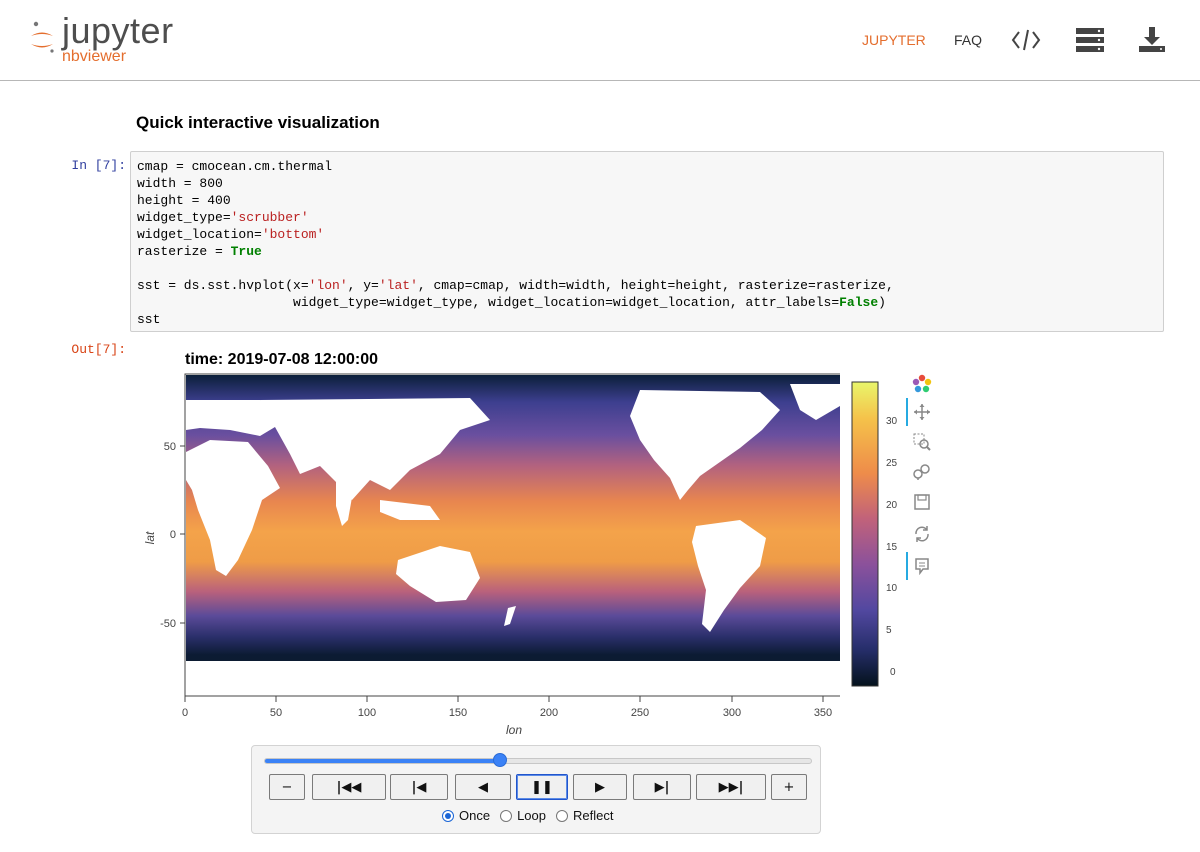 The height and width of the screenshot is (852, 1200). I want to click on view-source-button, so click(1026, 40).